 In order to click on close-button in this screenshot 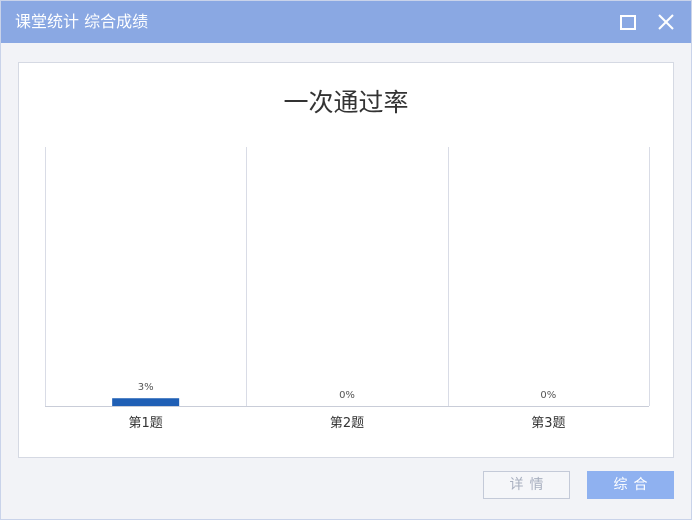, I will do `click(666, 22)`.